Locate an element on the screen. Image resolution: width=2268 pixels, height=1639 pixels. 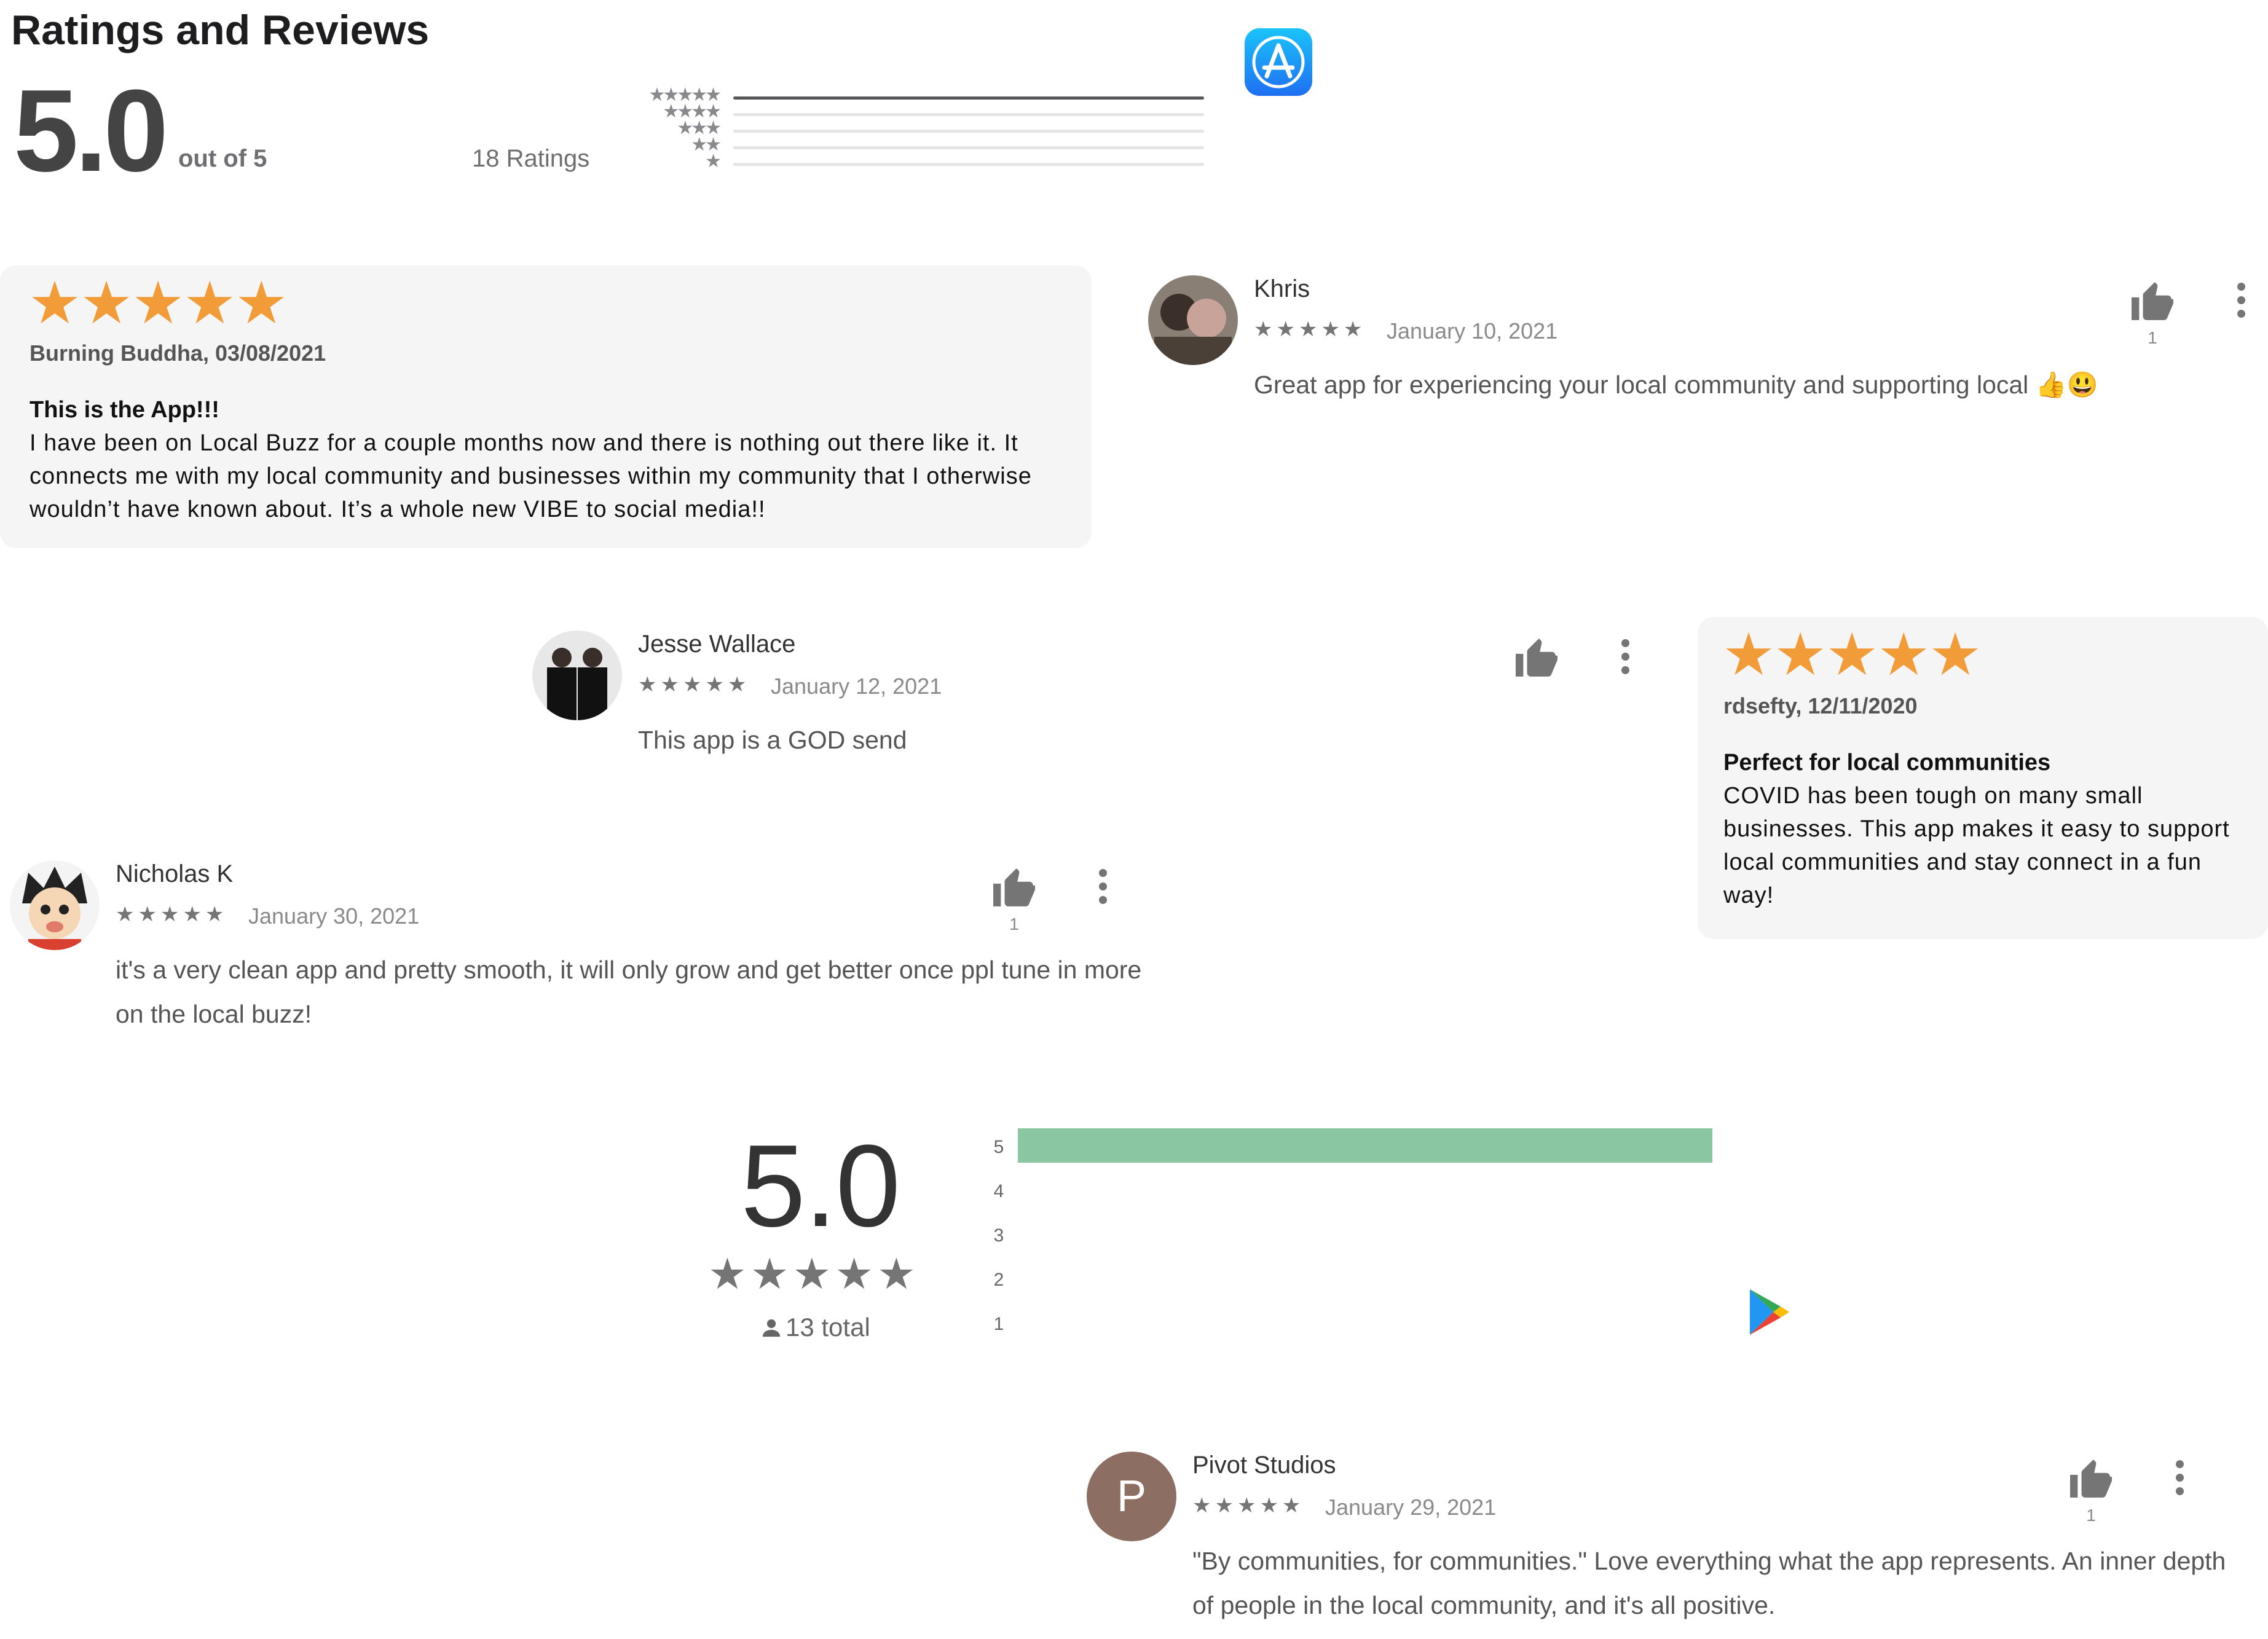
google-play-icon is located at coordinates (1769, 1312).